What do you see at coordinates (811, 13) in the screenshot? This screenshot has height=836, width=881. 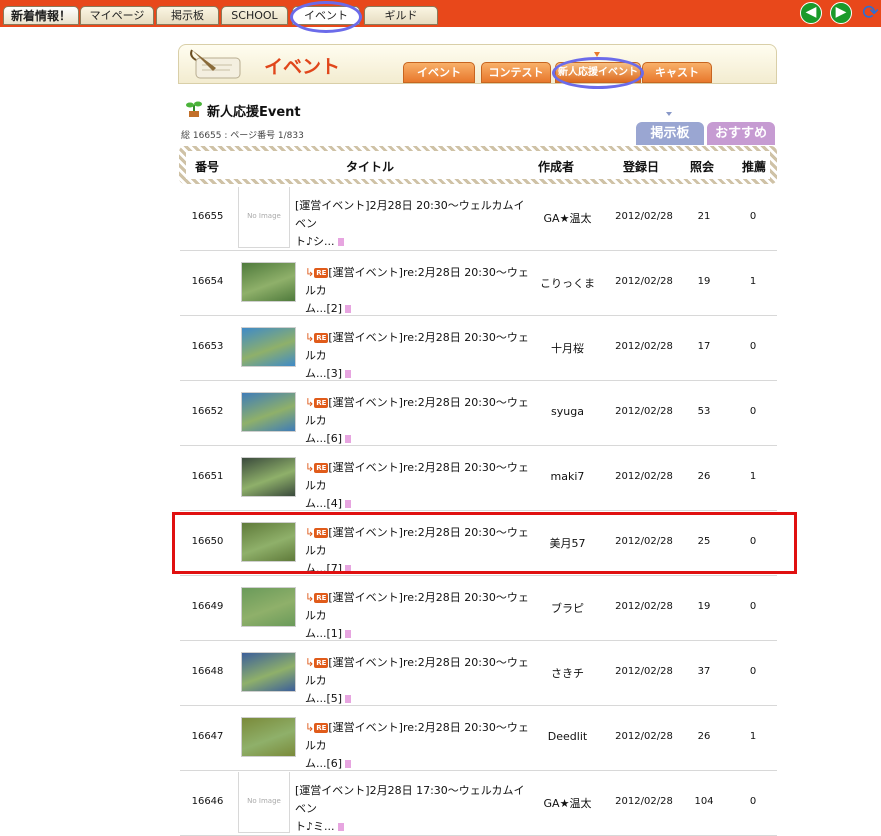 I see `back-arrow-icon: ◀` at bounding box center [811, 13].